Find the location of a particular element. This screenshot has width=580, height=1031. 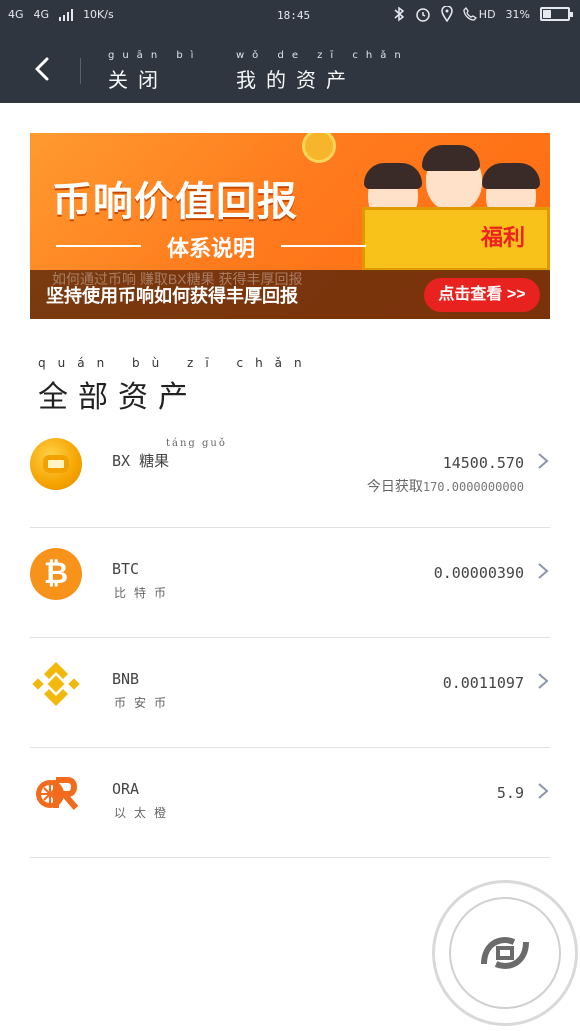

banner-badge: 福利 is located at coordinates (502, 237).